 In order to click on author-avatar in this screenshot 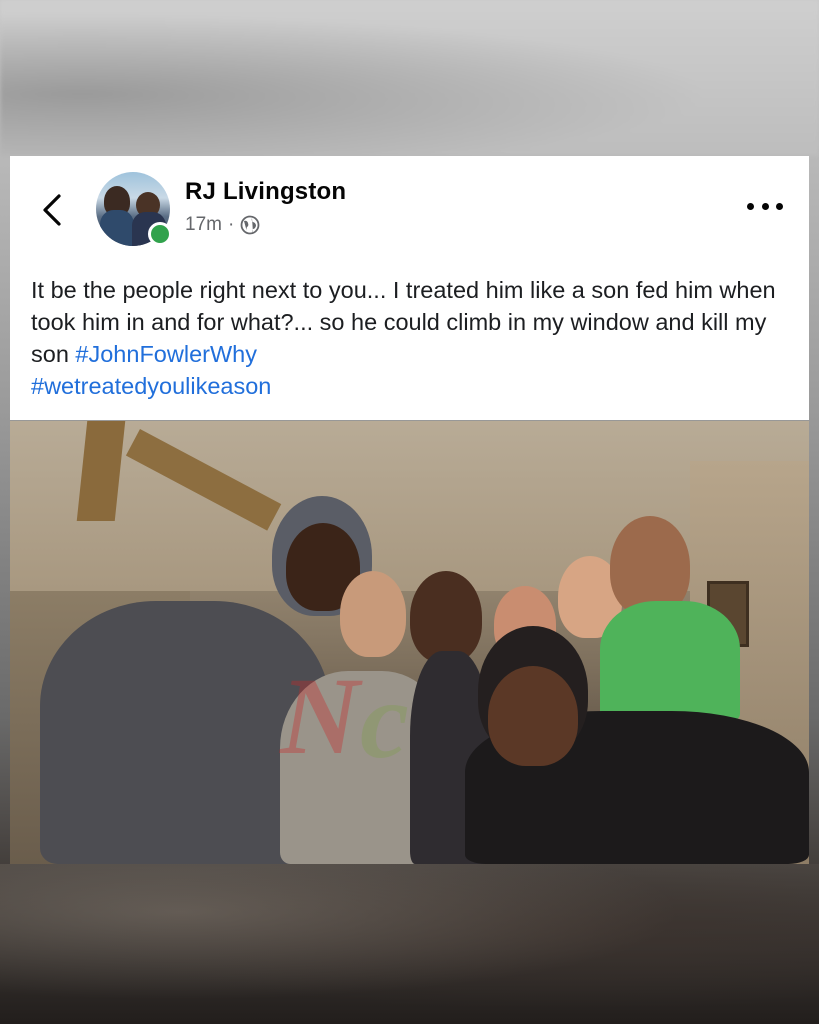, I will do `click(134, 209)`.